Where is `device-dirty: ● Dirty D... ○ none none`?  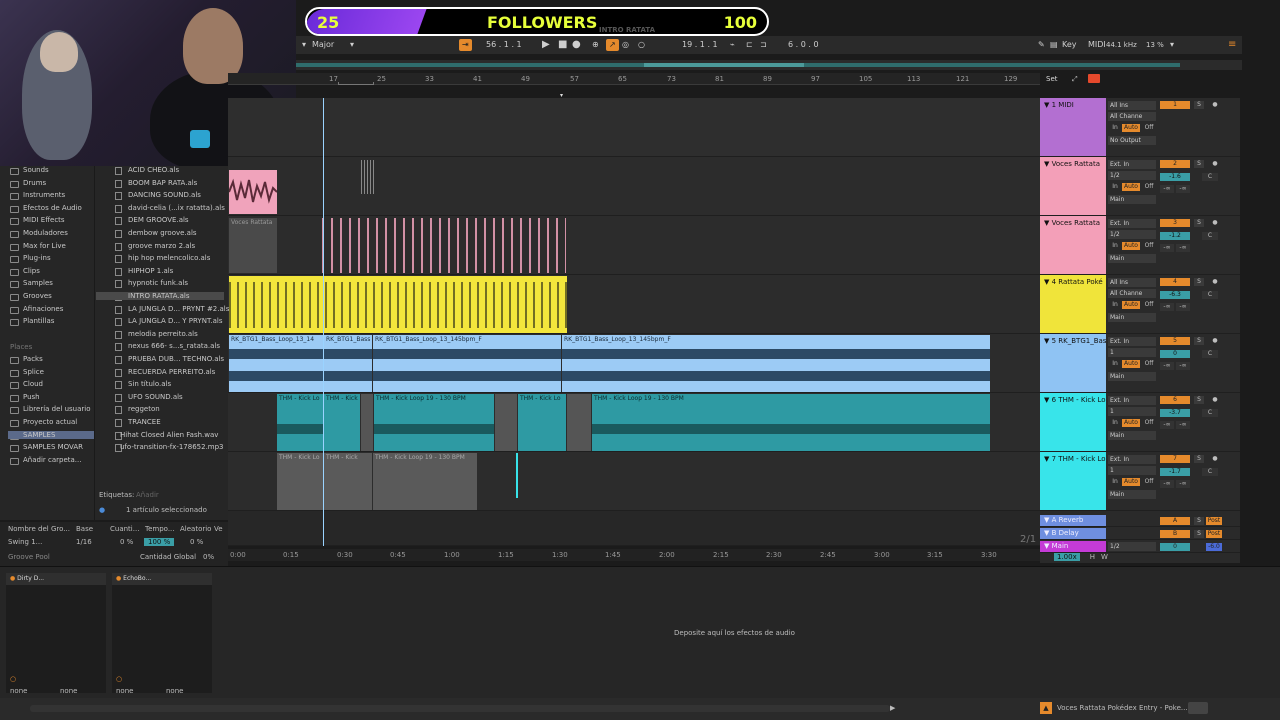 device-dirty: ● Dirty D... ○ none none is located at coordinates (56, 634).